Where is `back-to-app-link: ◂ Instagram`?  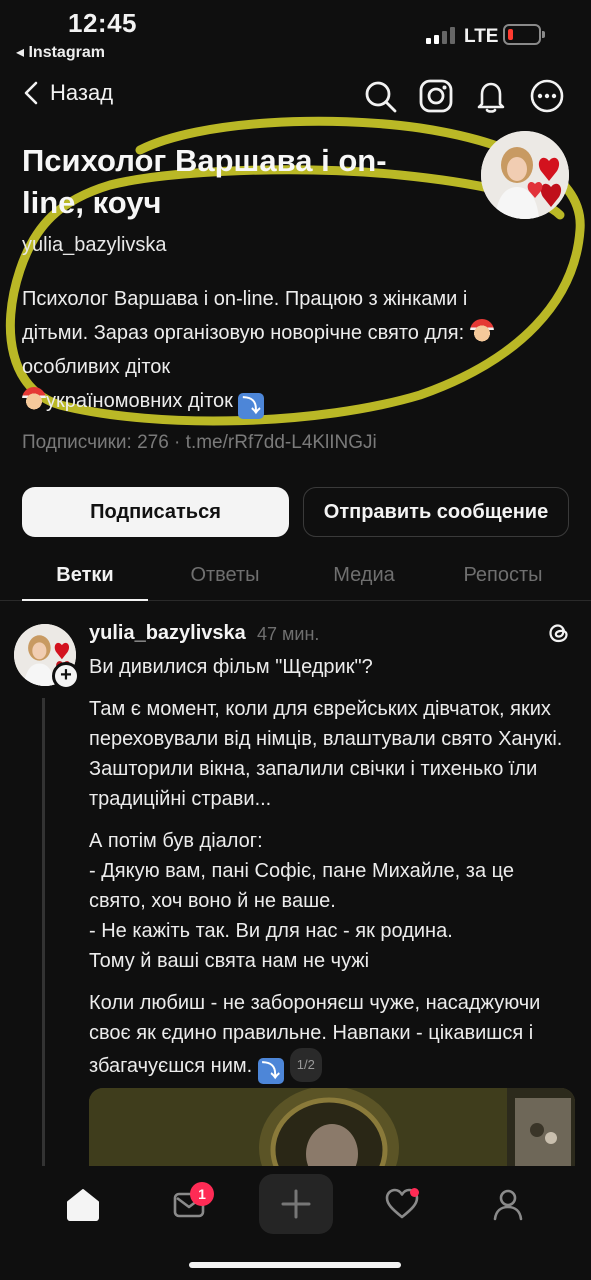
back-to-app-link: ◂ Instagram is located at coordinates (60, 52).